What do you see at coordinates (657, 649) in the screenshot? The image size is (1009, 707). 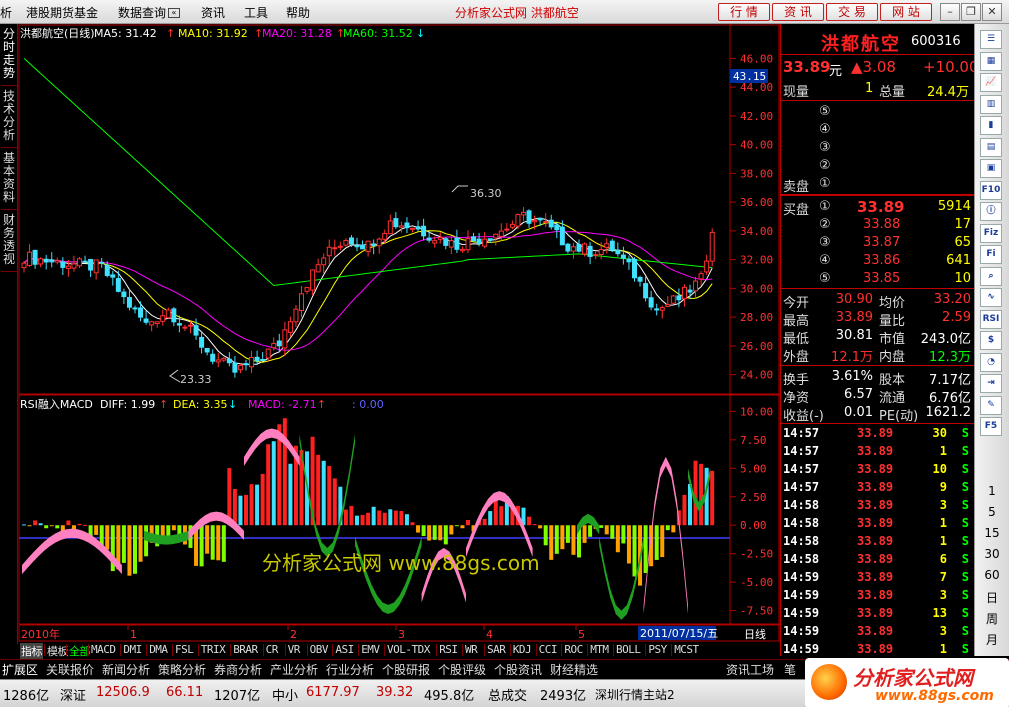 I see `indicator-tab-psy: PSY` at bounding box center [657, 649].